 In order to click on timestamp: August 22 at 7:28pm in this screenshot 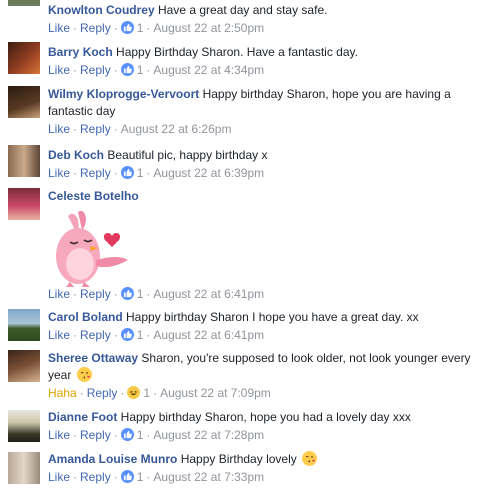, I will do `click(208, 435)`.